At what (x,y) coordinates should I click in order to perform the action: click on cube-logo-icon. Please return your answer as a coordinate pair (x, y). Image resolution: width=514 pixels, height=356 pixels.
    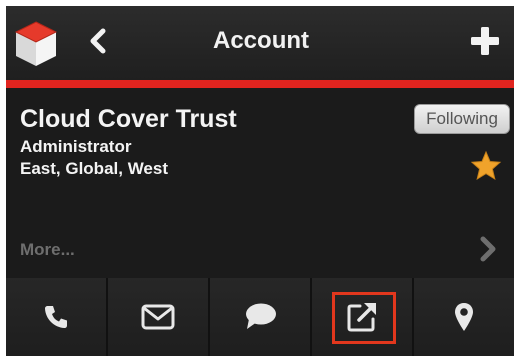
    Looking at the image, I should click on (36, 44).